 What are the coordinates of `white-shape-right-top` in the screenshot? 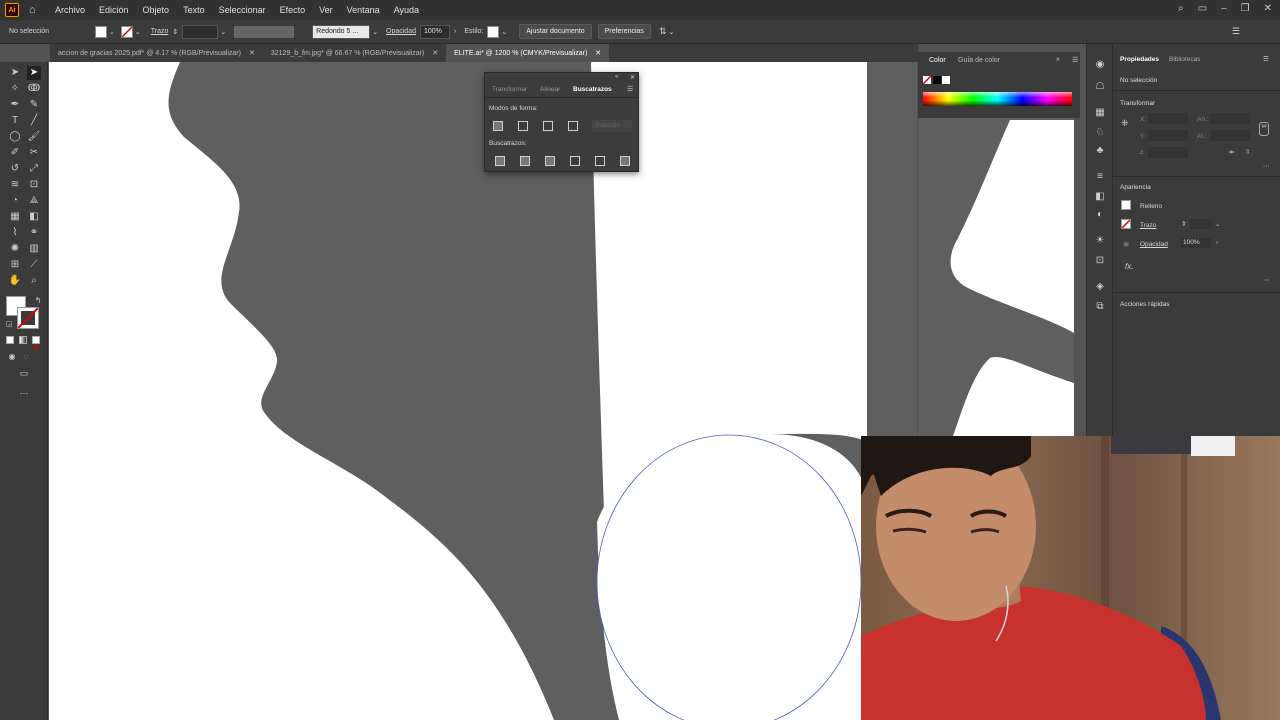 It's located at (1012, 226).